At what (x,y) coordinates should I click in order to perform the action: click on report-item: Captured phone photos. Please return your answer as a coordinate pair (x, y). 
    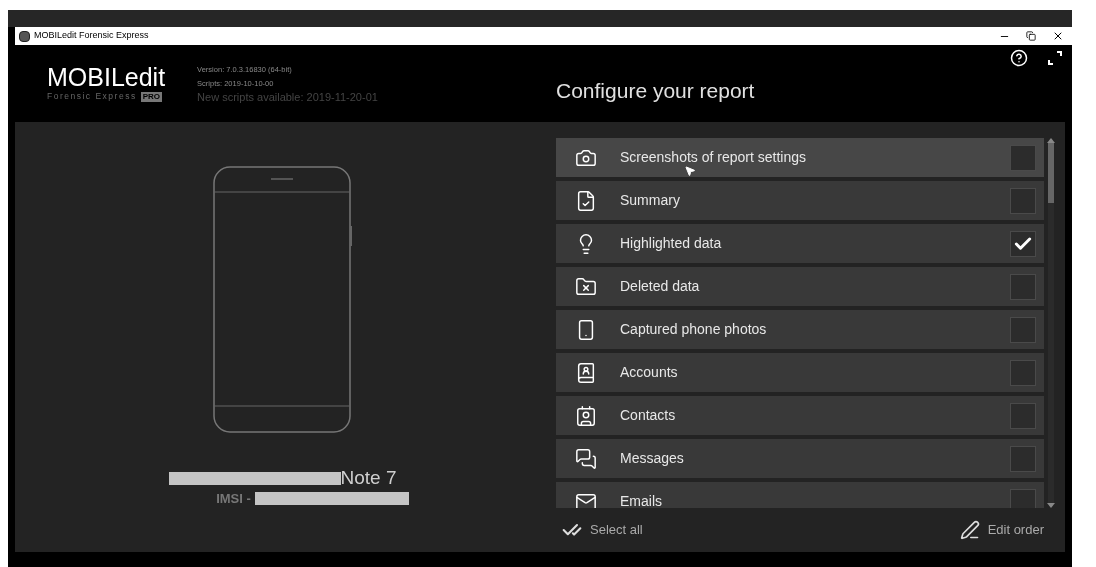
    Looking at the image, I should click on (800, 329).